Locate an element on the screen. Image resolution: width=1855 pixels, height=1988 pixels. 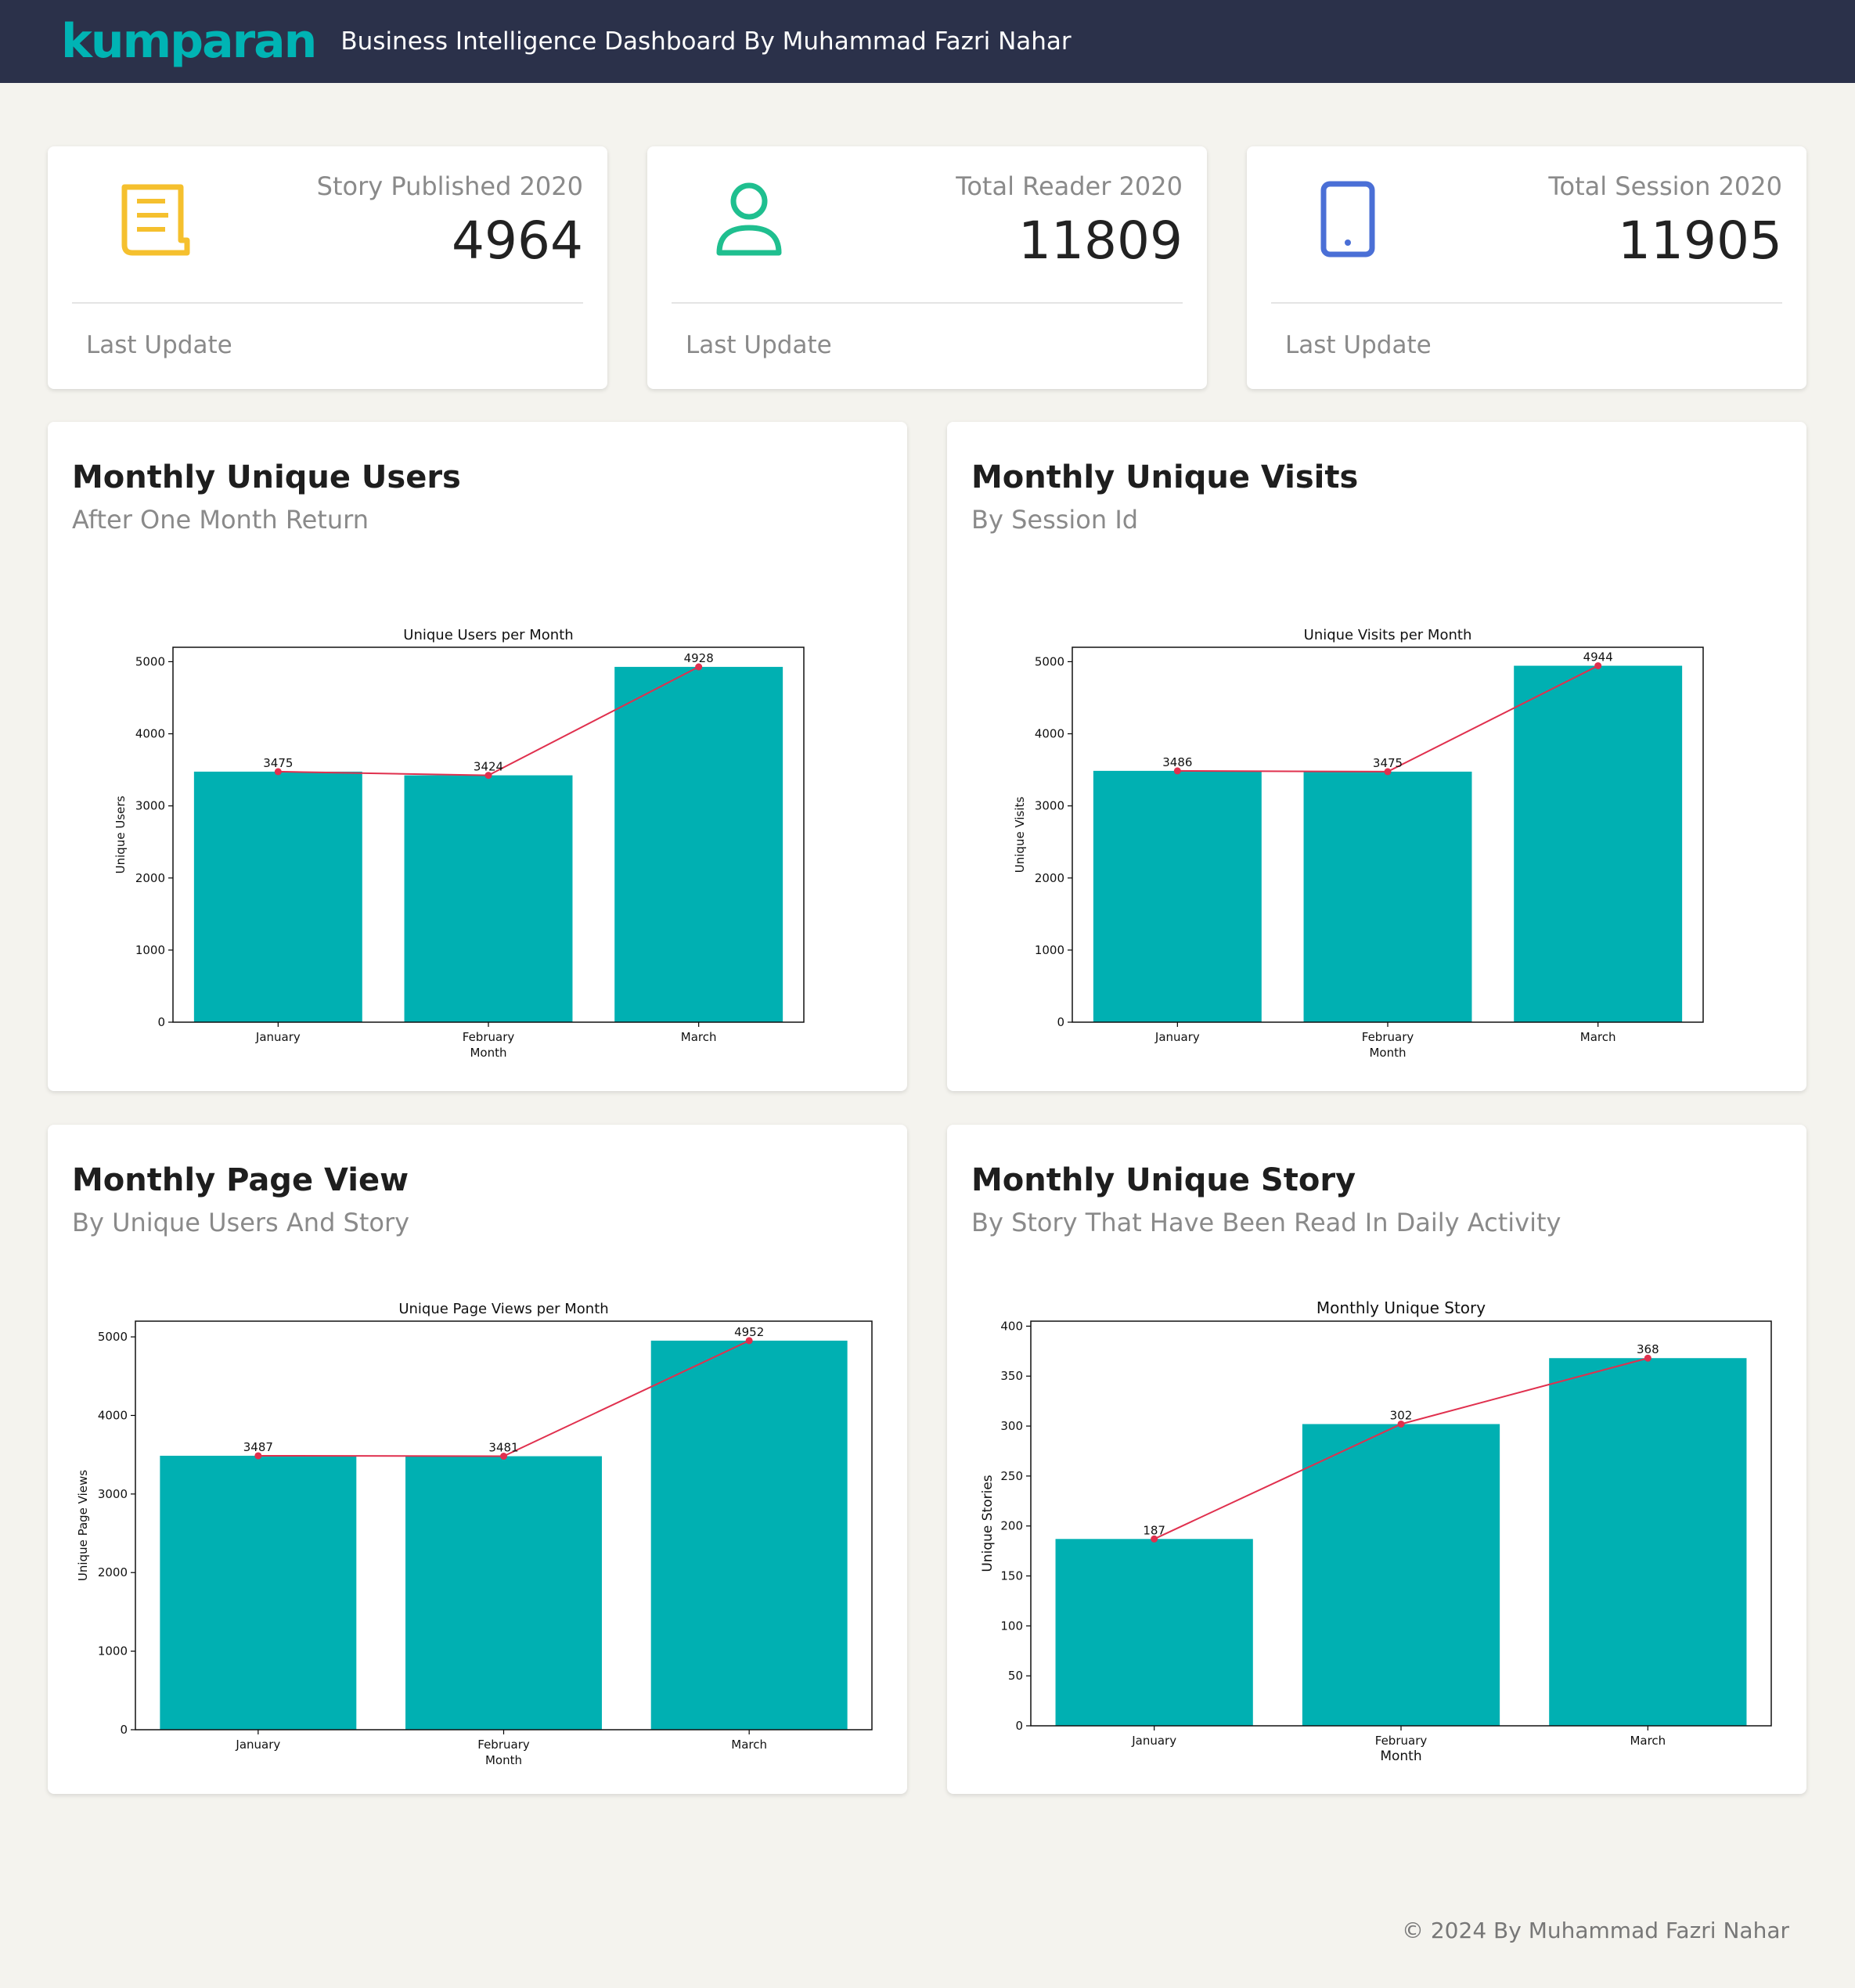
y-tick-label: 200 is located at coordinates (1011, 1526).